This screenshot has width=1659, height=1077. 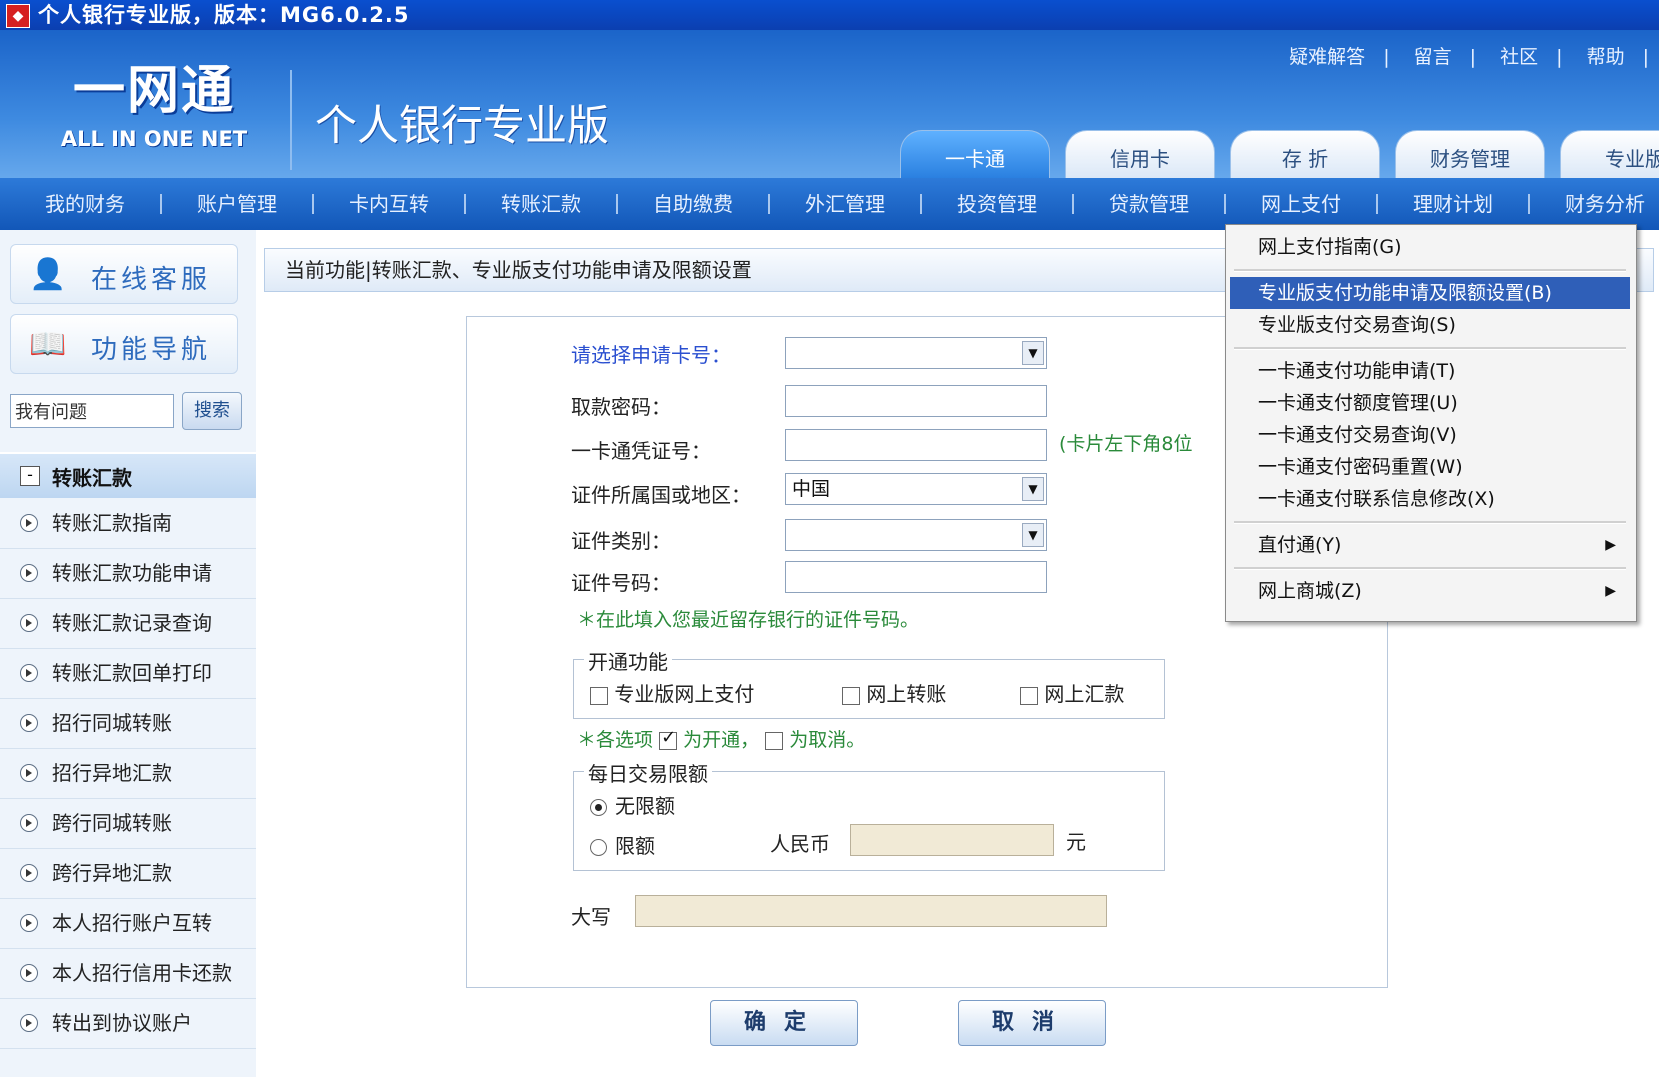 What do you see at coordinates (916, 489) in the screenshot?
I see `region-select: 中国 ▼` at bounding box center [916, 489].